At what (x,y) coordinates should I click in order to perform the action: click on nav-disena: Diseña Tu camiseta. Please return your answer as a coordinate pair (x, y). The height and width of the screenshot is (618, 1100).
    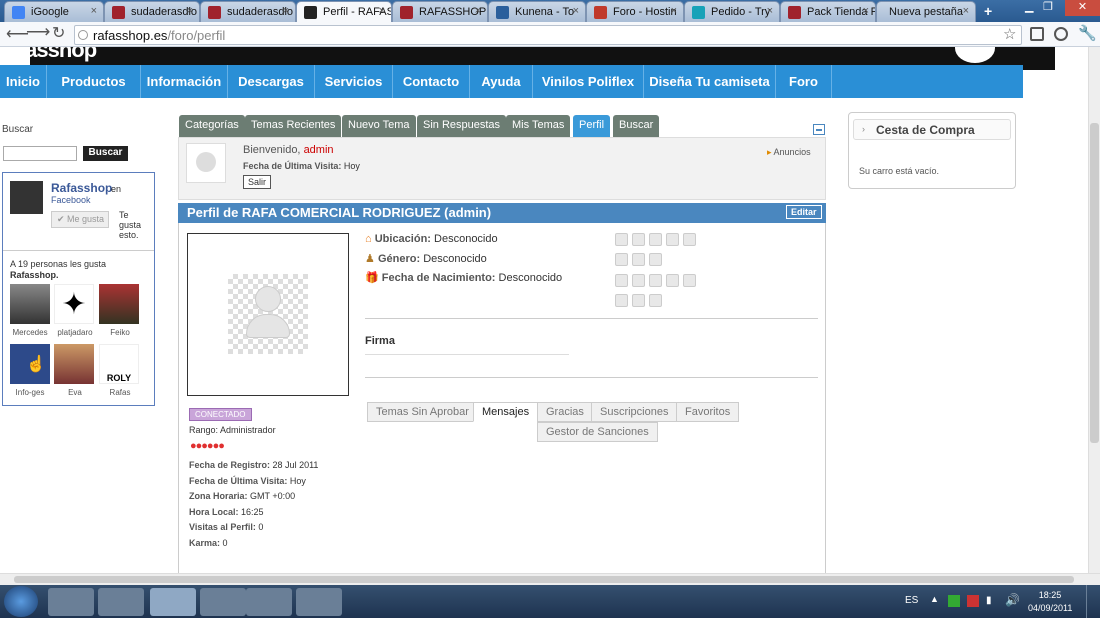
    Looking at the image, I should click on (710, 81).